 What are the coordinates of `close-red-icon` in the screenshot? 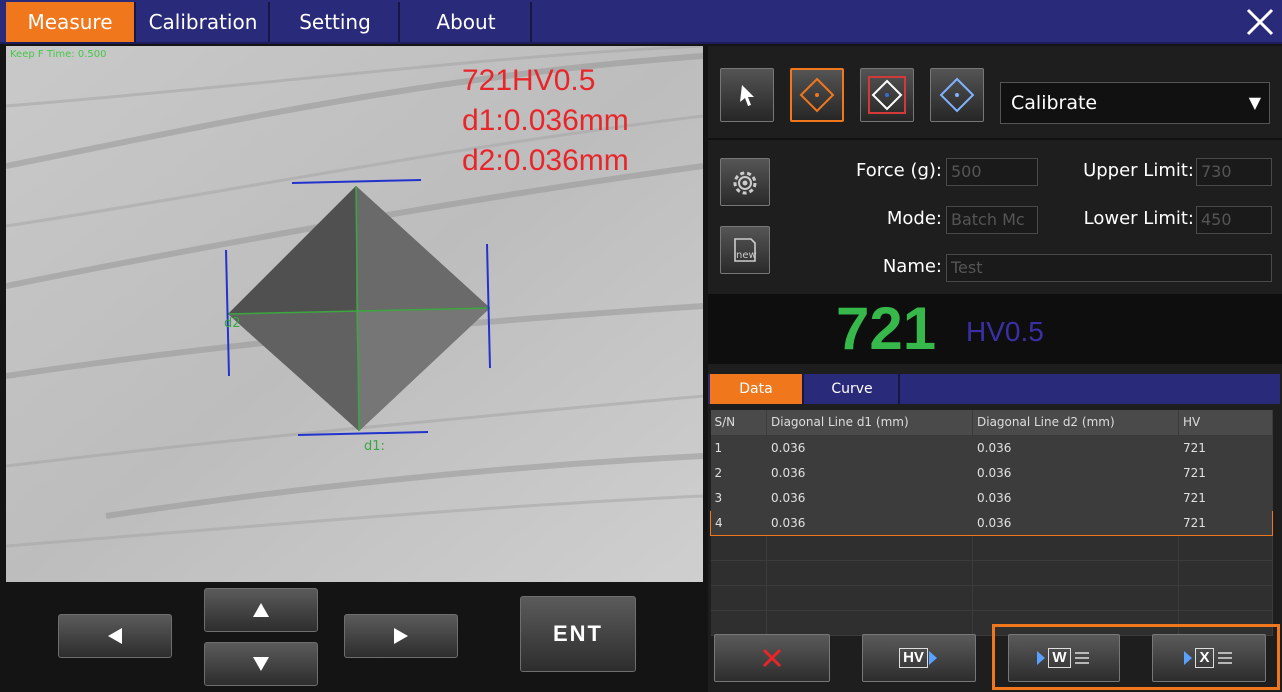 It's located at (772, 658).